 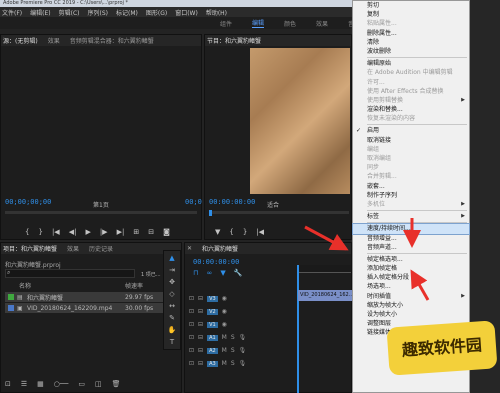 What do you see at coordinates (172, 282) in the screenshot?
I see `ripple-edit-tool-icon: ✥` at bounding box center [172, 282].